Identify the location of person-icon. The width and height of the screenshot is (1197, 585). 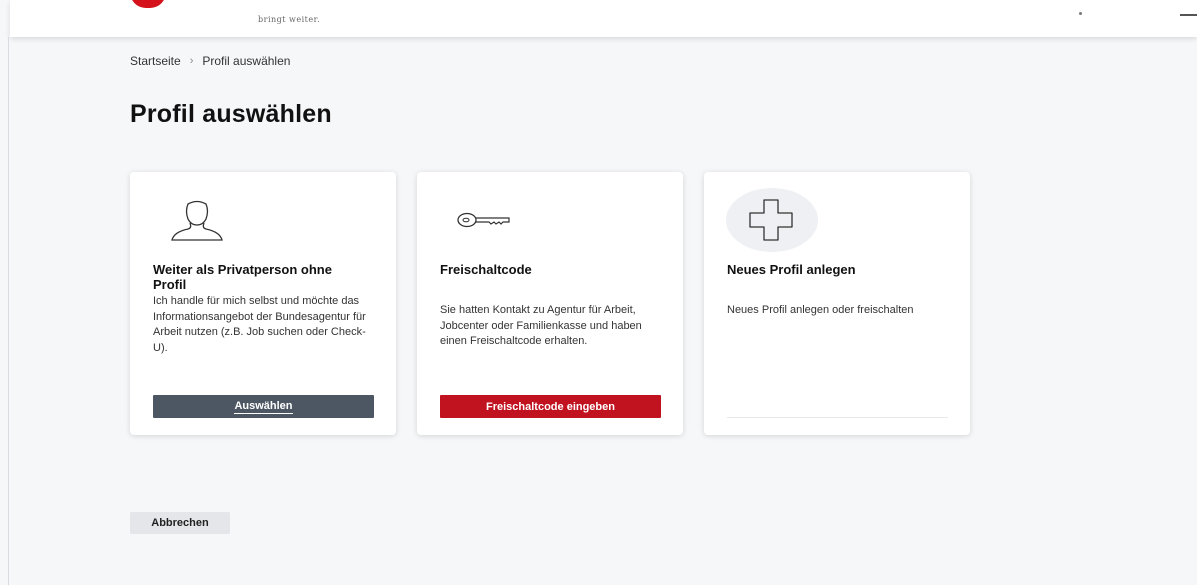
(197, 220).